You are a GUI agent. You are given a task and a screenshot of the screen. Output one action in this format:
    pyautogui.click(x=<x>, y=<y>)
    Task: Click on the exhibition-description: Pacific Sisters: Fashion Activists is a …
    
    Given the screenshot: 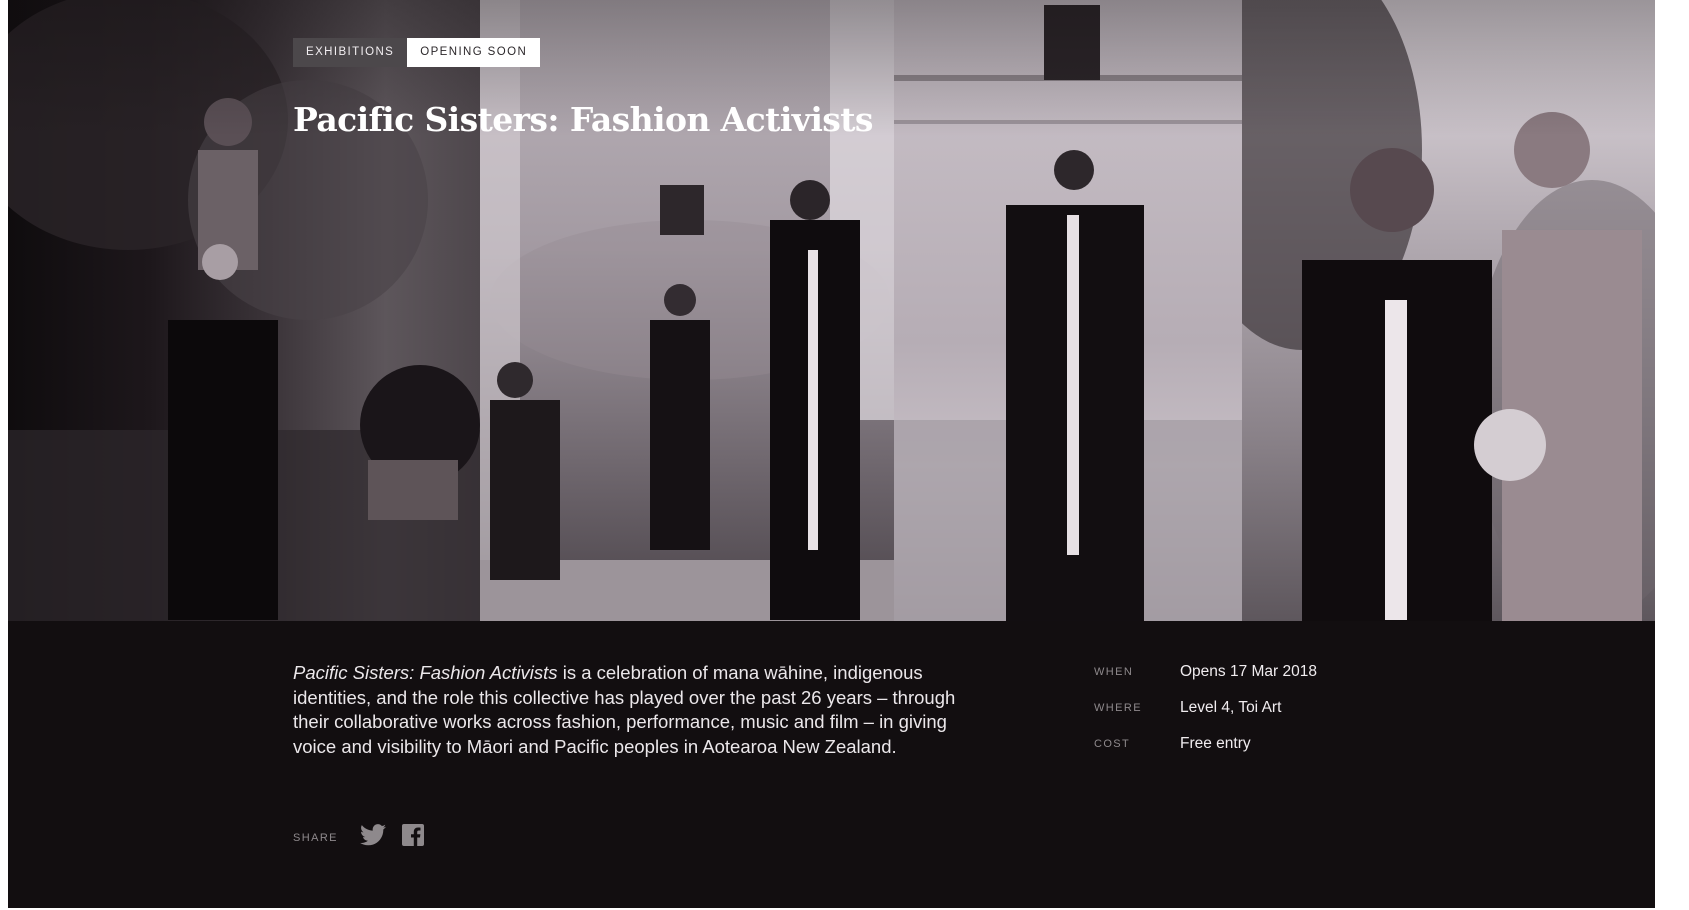 What is the action you would take?
    pyautogui.click(x=638, y=710)
    